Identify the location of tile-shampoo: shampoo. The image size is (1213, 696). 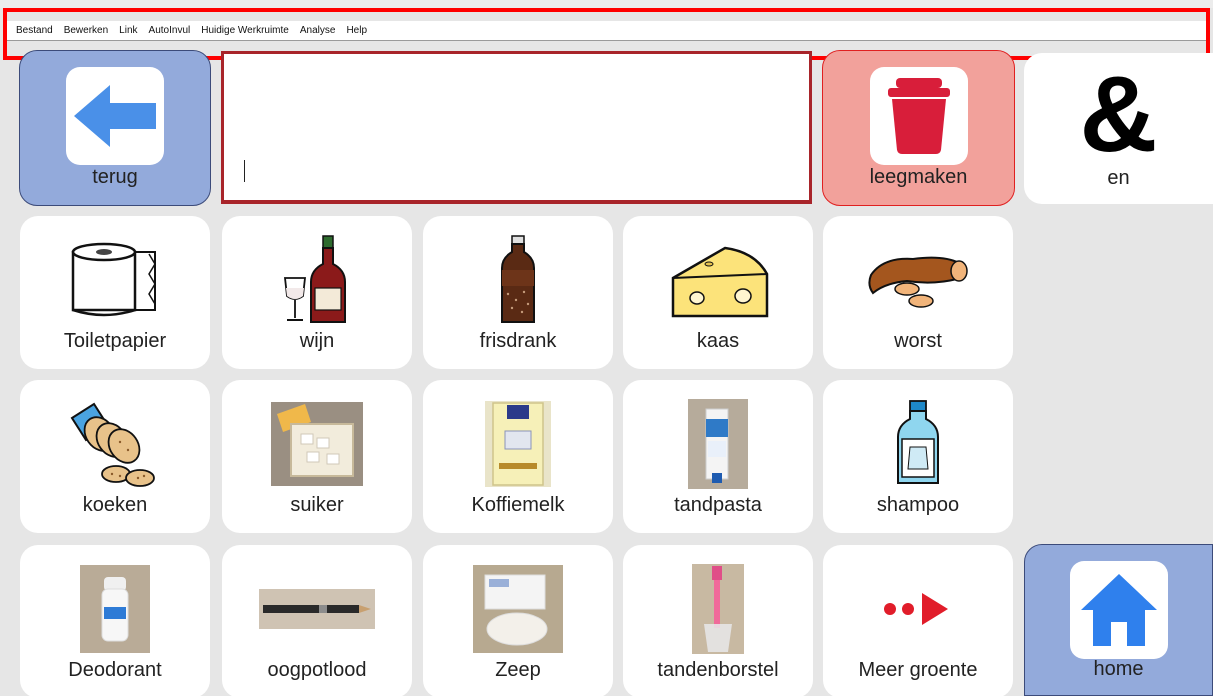
(918, 456).